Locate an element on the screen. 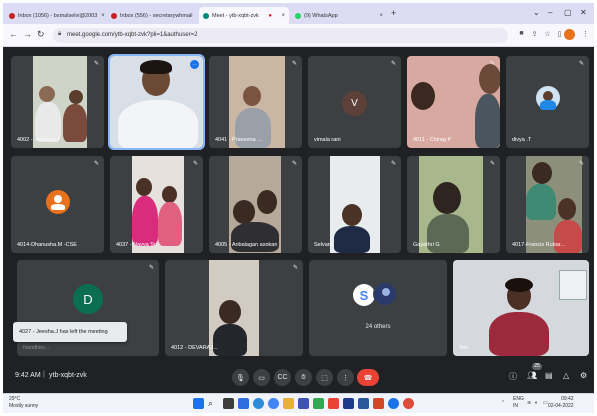  word-icon is located at coordinates (363, 403).